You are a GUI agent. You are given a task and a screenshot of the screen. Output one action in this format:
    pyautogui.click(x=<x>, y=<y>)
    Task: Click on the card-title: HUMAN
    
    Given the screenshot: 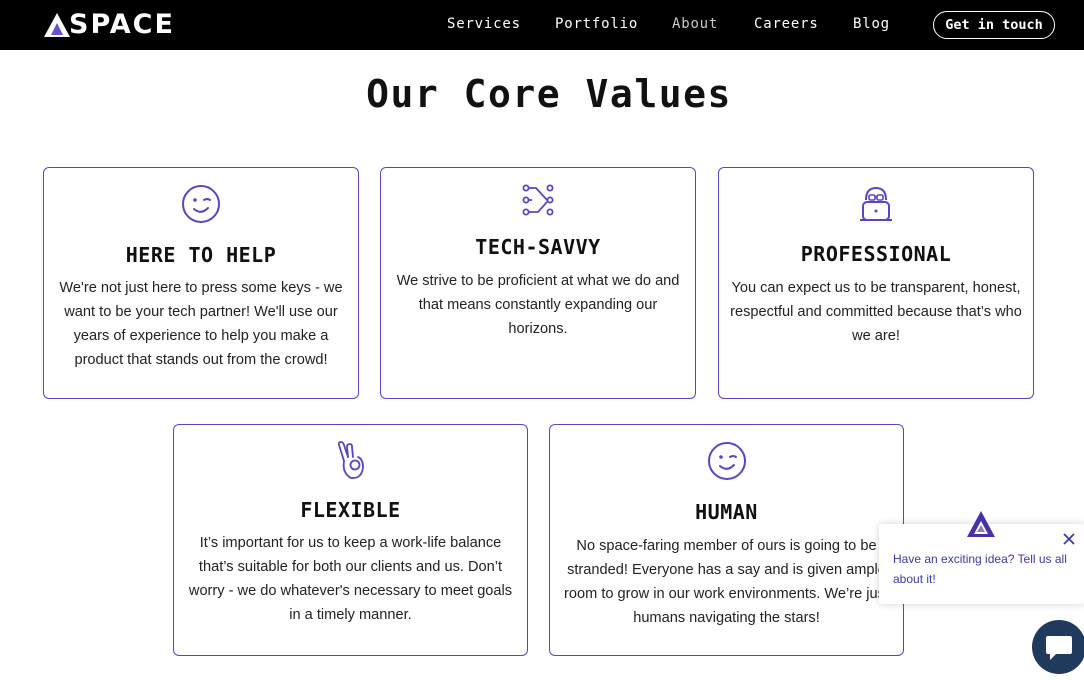 What is the action you would take?
    pyautogui.click(x=726, y=512)
    